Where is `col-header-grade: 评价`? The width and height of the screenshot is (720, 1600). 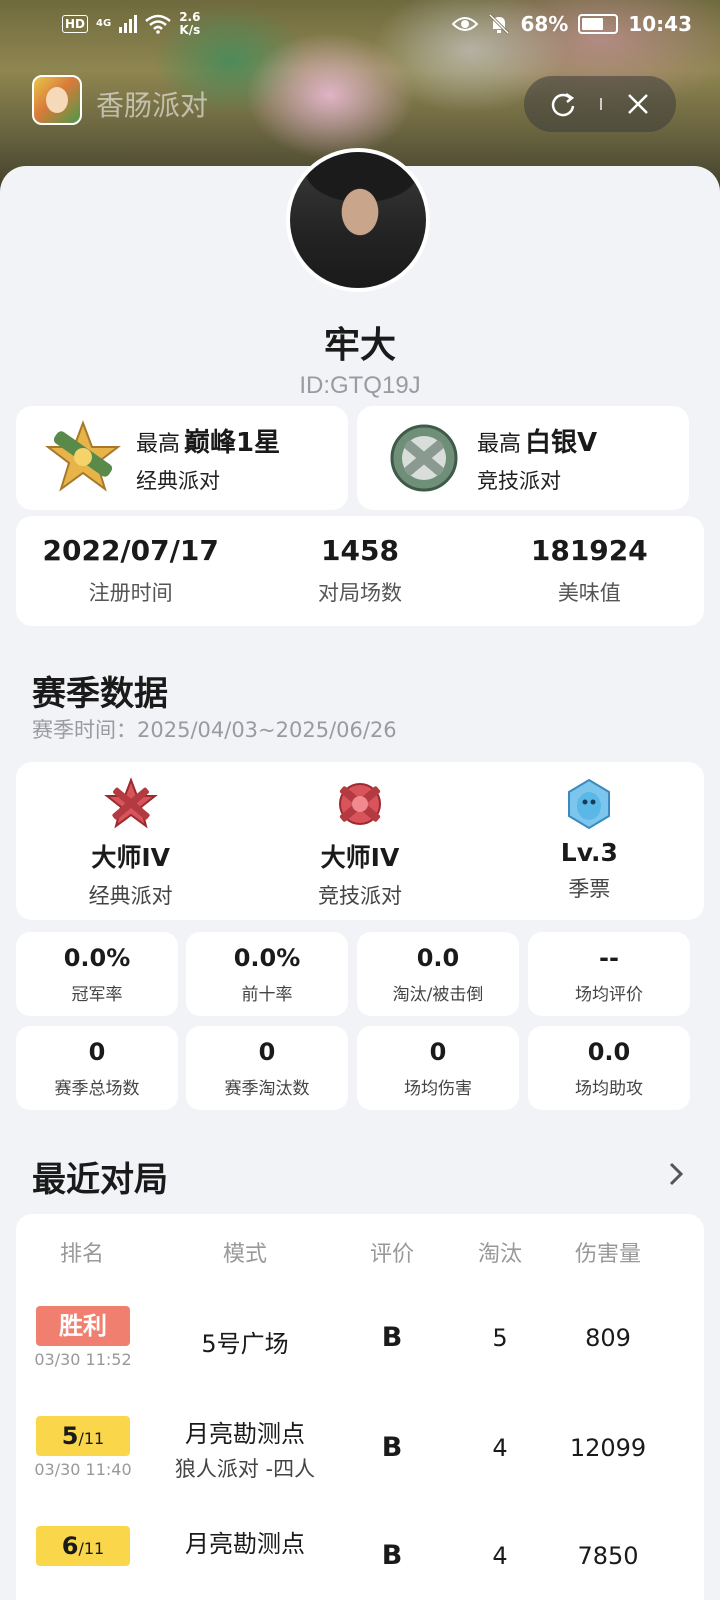 col-header-grade: 评价 is located at coordinates (391, 1254).